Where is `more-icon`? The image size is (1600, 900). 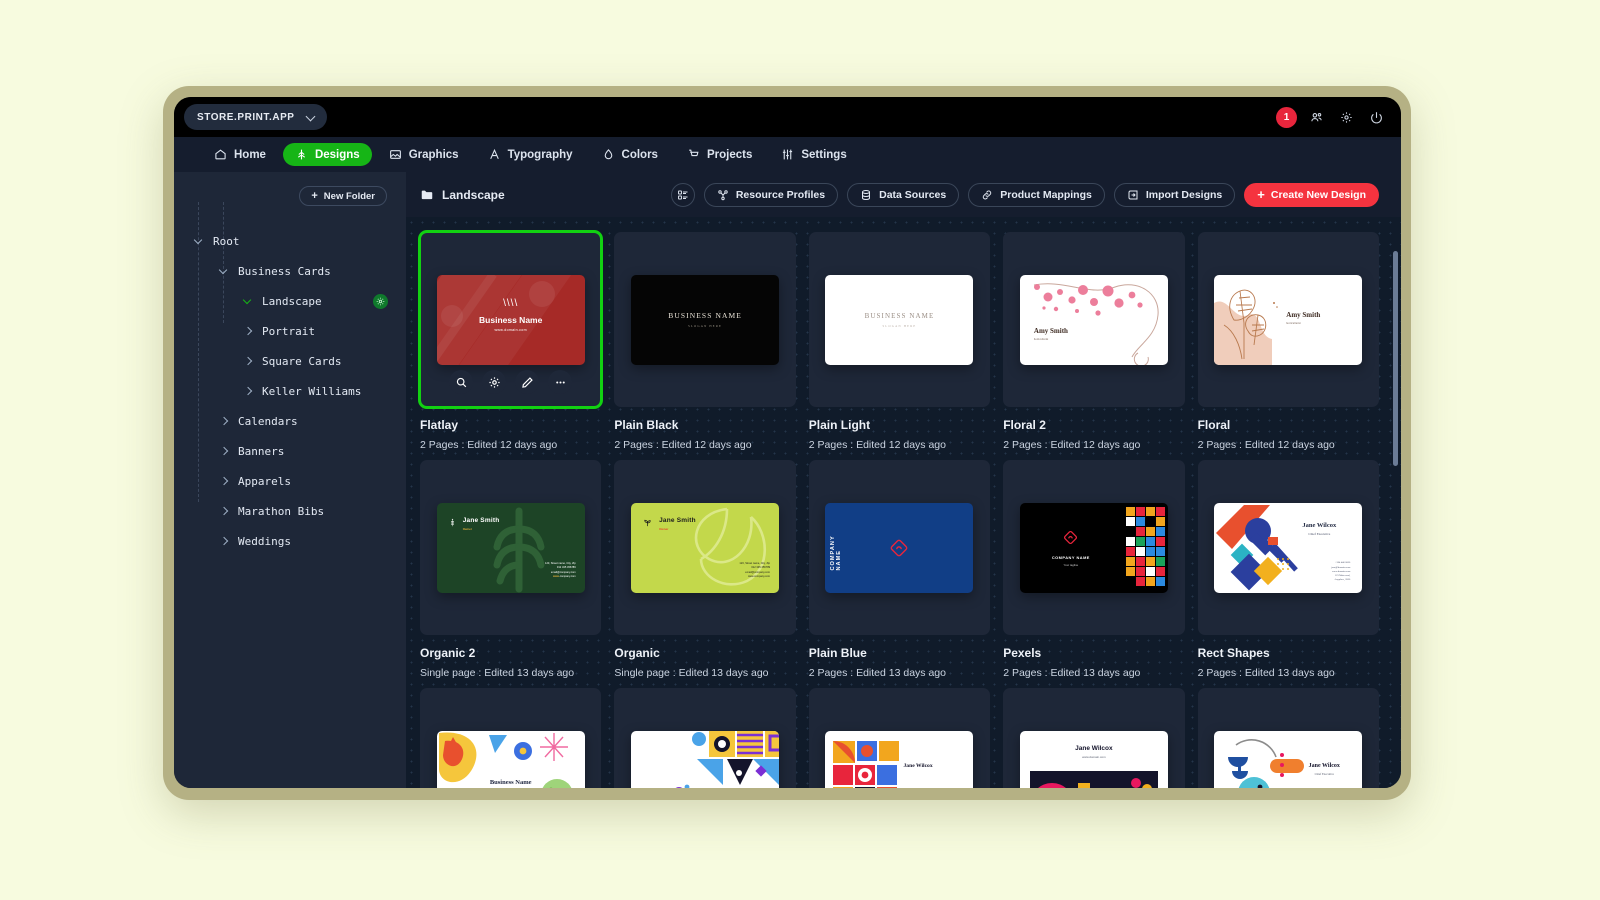
more-icon is located at coordinates (560, 382).